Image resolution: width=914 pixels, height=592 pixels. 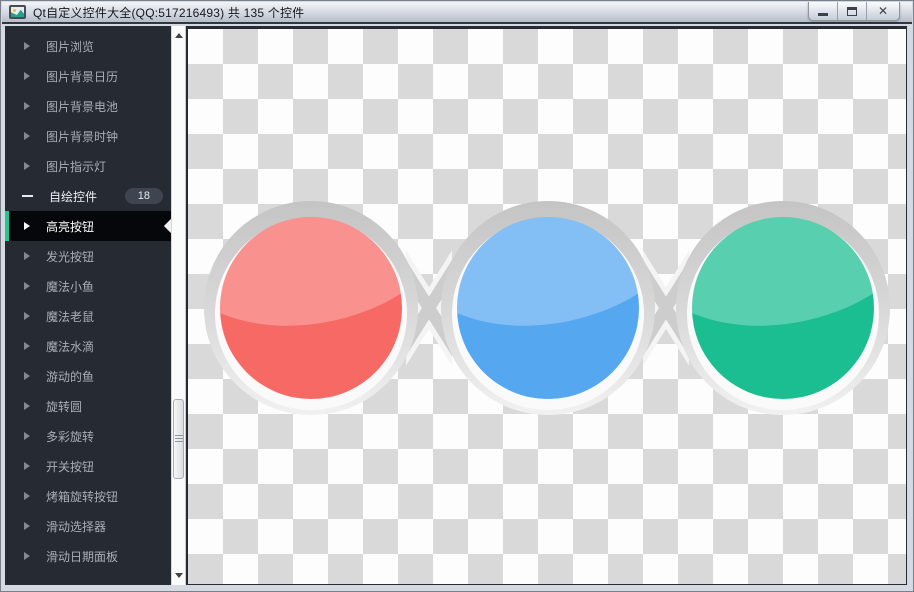 What do you see at coordinates (178, 305) in the screenshot?
I see `sidebar-scrollbar` at bounding box center [178, 305].